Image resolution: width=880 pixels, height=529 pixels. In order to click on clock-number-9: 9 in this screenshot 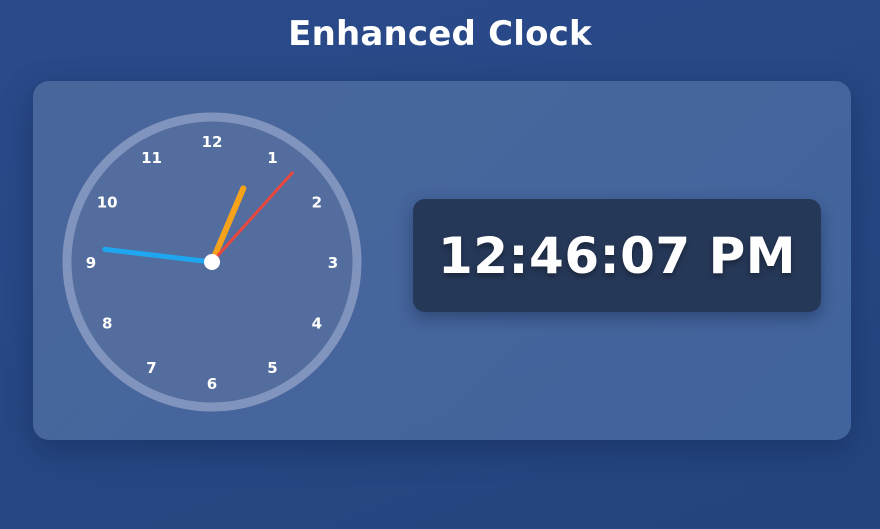, I will do `click(91, 263)`.